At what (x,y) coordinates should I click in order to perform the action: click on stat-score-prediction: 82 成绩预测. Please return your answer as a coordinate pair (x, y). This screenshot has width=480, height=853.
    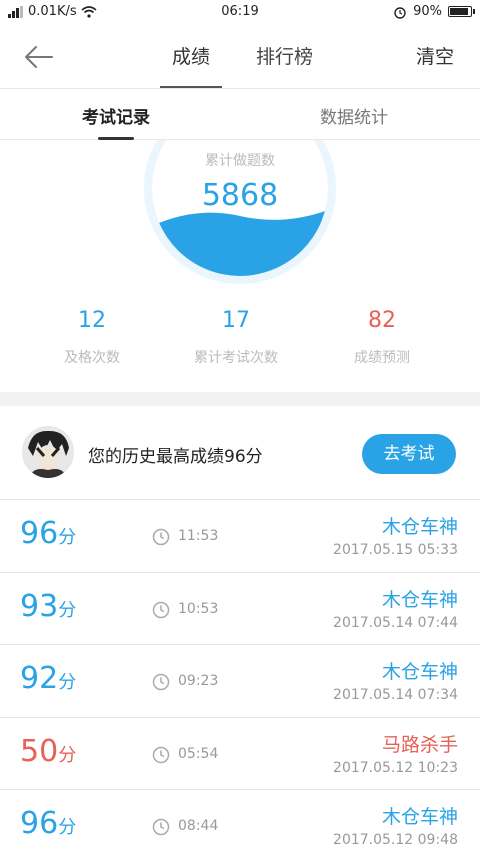
    Looking at the image, I should click on (382, 337).